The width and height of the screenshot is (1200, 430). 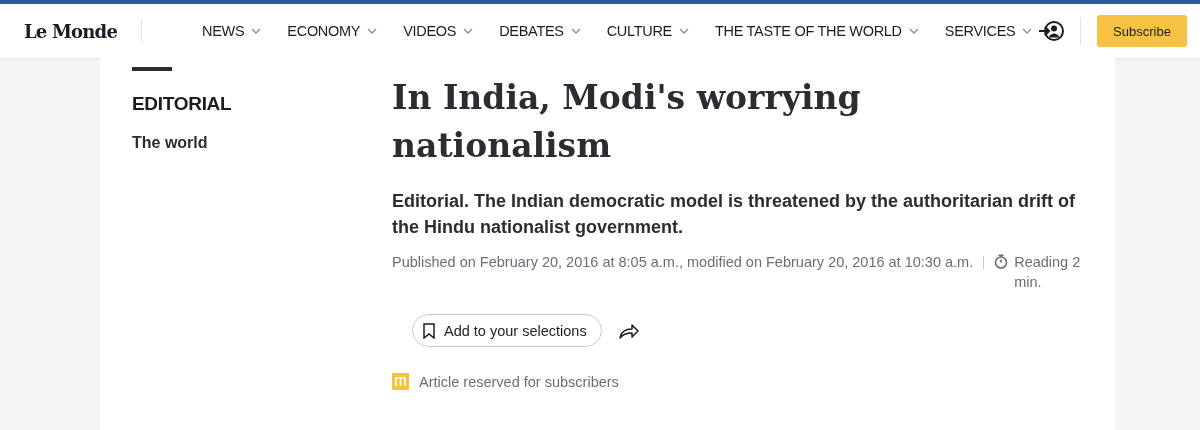 What do you see at coordinates (232, 31) in the screenshot?
I see `nav-link: NEWS` at bounding box center [232, 31].